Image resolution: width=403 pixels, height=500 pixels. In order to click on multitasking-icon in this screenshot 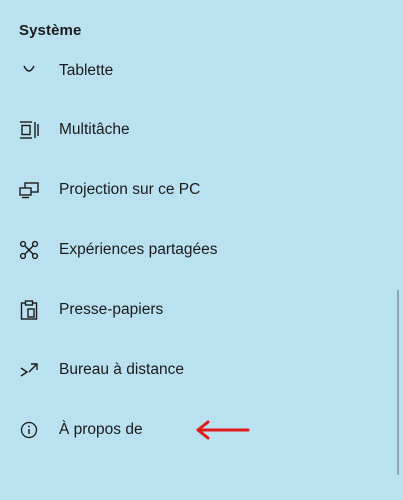, I will do `click(29, 130)`.